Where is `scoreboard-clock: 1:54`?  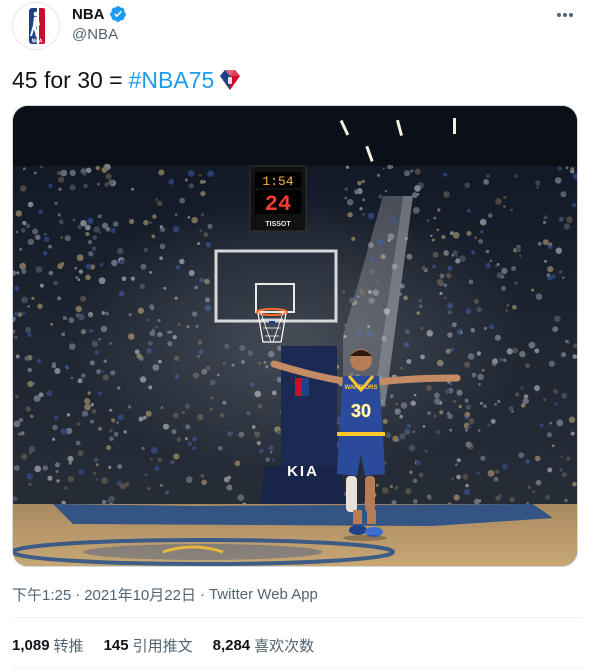
scoreboard-clock: 1:54 is located at coordinates (277, 181).